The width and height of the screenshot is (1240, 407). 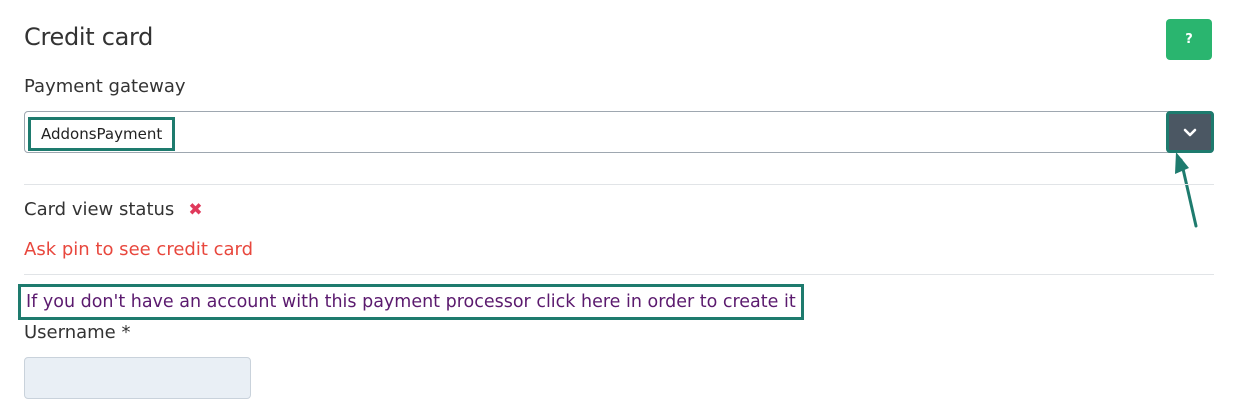 I want to click on username-label: Username *, so click(x=77, y=332).